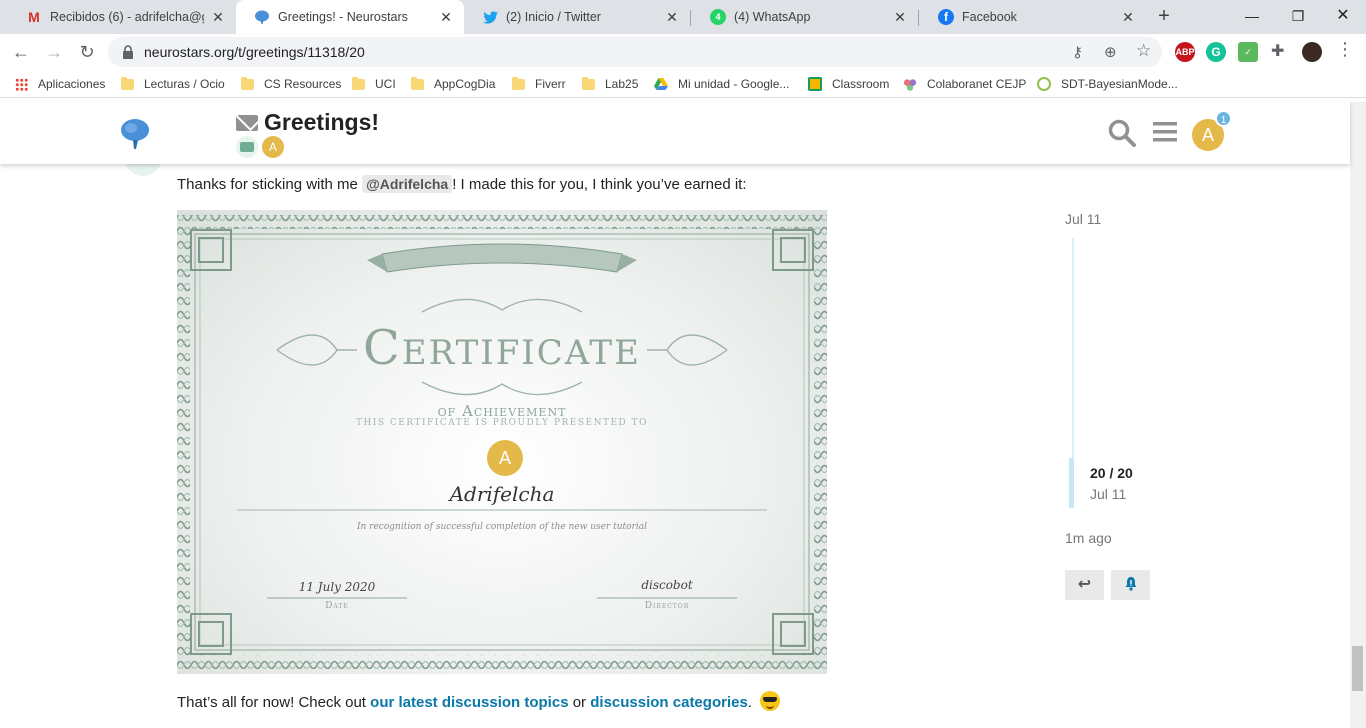 This screenshot has height=728, width=1366. What do you see at coordinates (1033, 17) in the screenshot?
I see `tab-facebook: f Facebook ✕` at bounding box center [1033, 17].